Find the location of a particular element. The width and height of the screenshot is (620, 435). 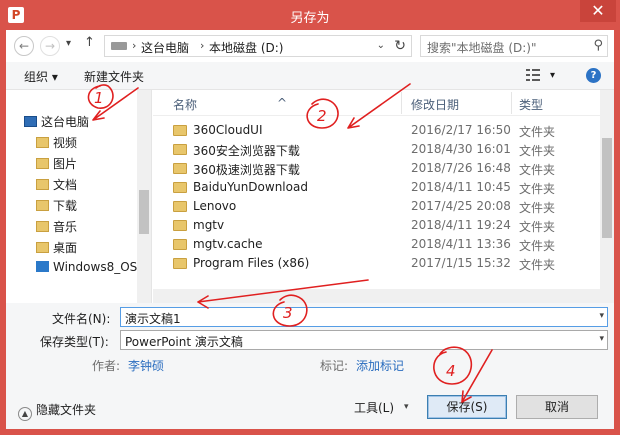

file-modified: 2018/4/11 10:45 is located at coordinates (461, 187).